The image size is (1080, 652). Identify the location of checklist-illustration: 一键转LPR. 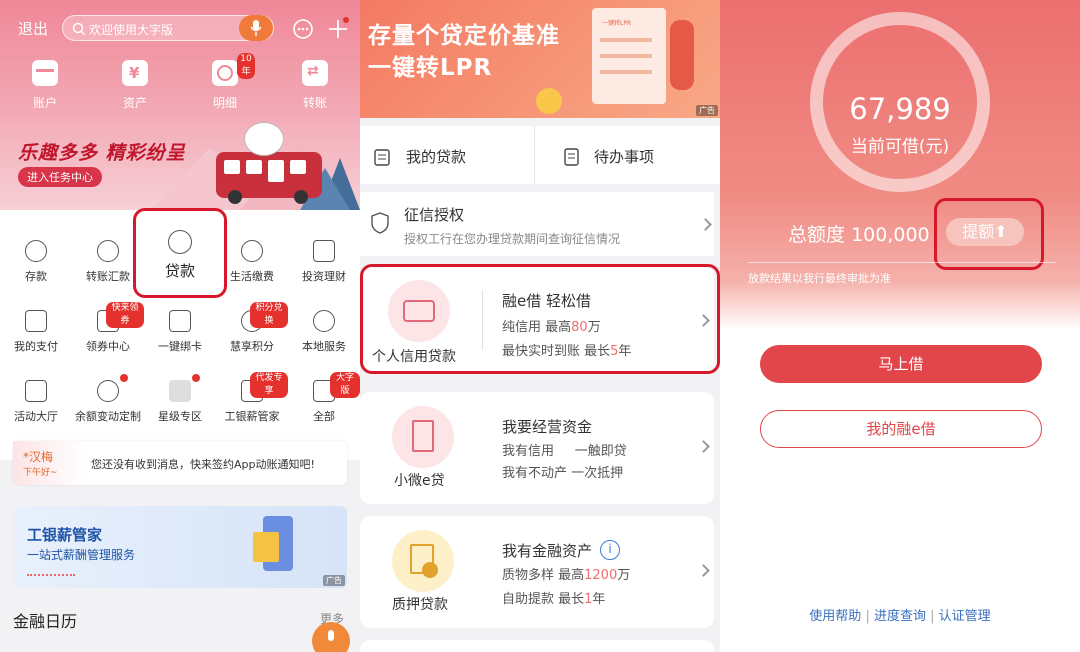
(629, 56).